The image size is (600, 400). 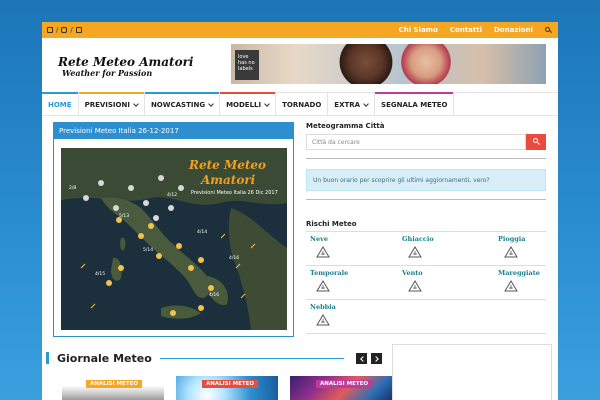 I want to click on prev-button, so click(x=361, y=358).